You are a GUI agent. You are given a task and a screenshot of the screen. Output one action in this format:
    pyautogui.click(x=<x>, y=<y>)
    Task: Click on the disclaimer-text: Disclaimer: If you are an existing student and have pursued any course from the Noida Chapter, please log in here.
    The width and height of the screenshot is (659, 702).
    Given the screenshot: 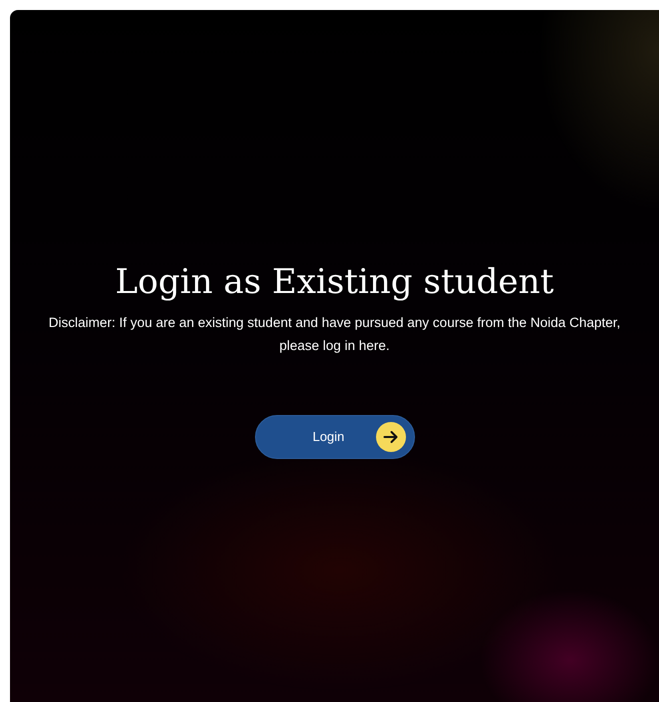 What is the action you would take?
    pyautogui.click(x=335, y=334)
    